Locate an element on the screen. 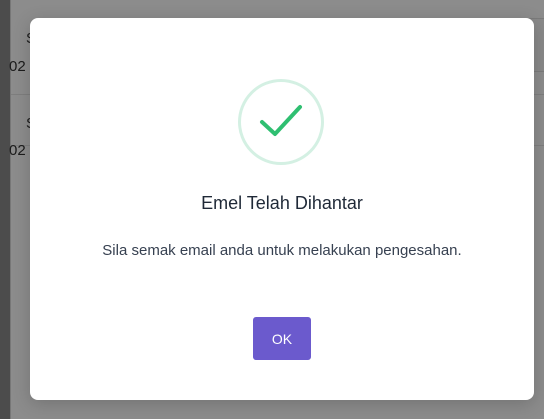 This screenshot has width=544, height=419. checkmark-icon is located at coordinates (281, 120).